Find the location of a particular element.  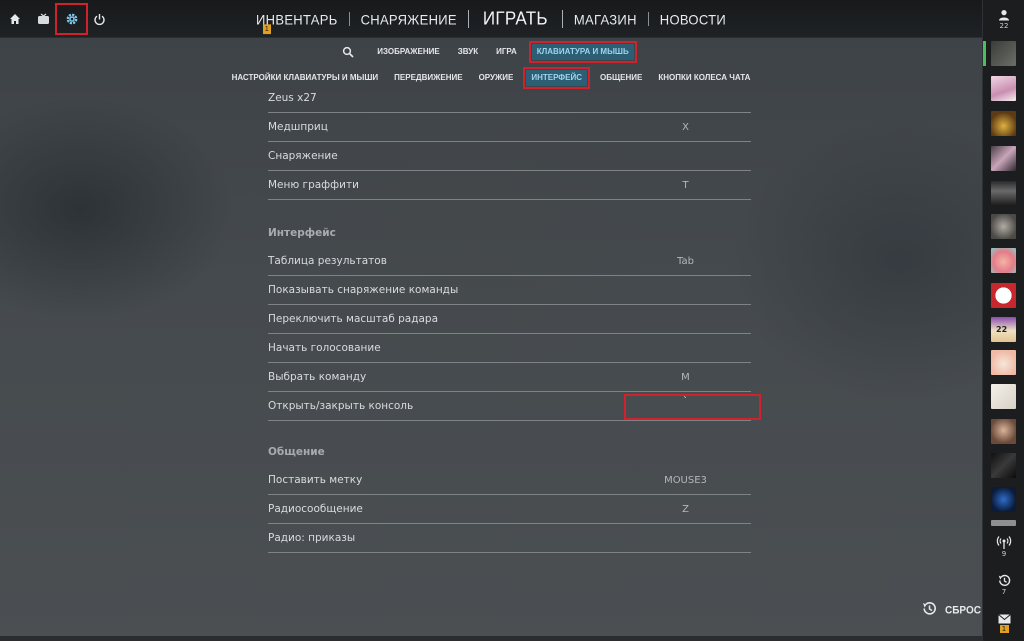

nav-news: НОВОСТИ is located at coordinates (693, 19).